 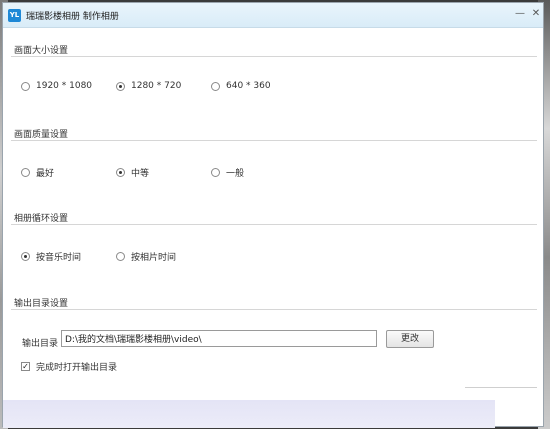 I want to click on radio-normal, so click(x=215, y=172).